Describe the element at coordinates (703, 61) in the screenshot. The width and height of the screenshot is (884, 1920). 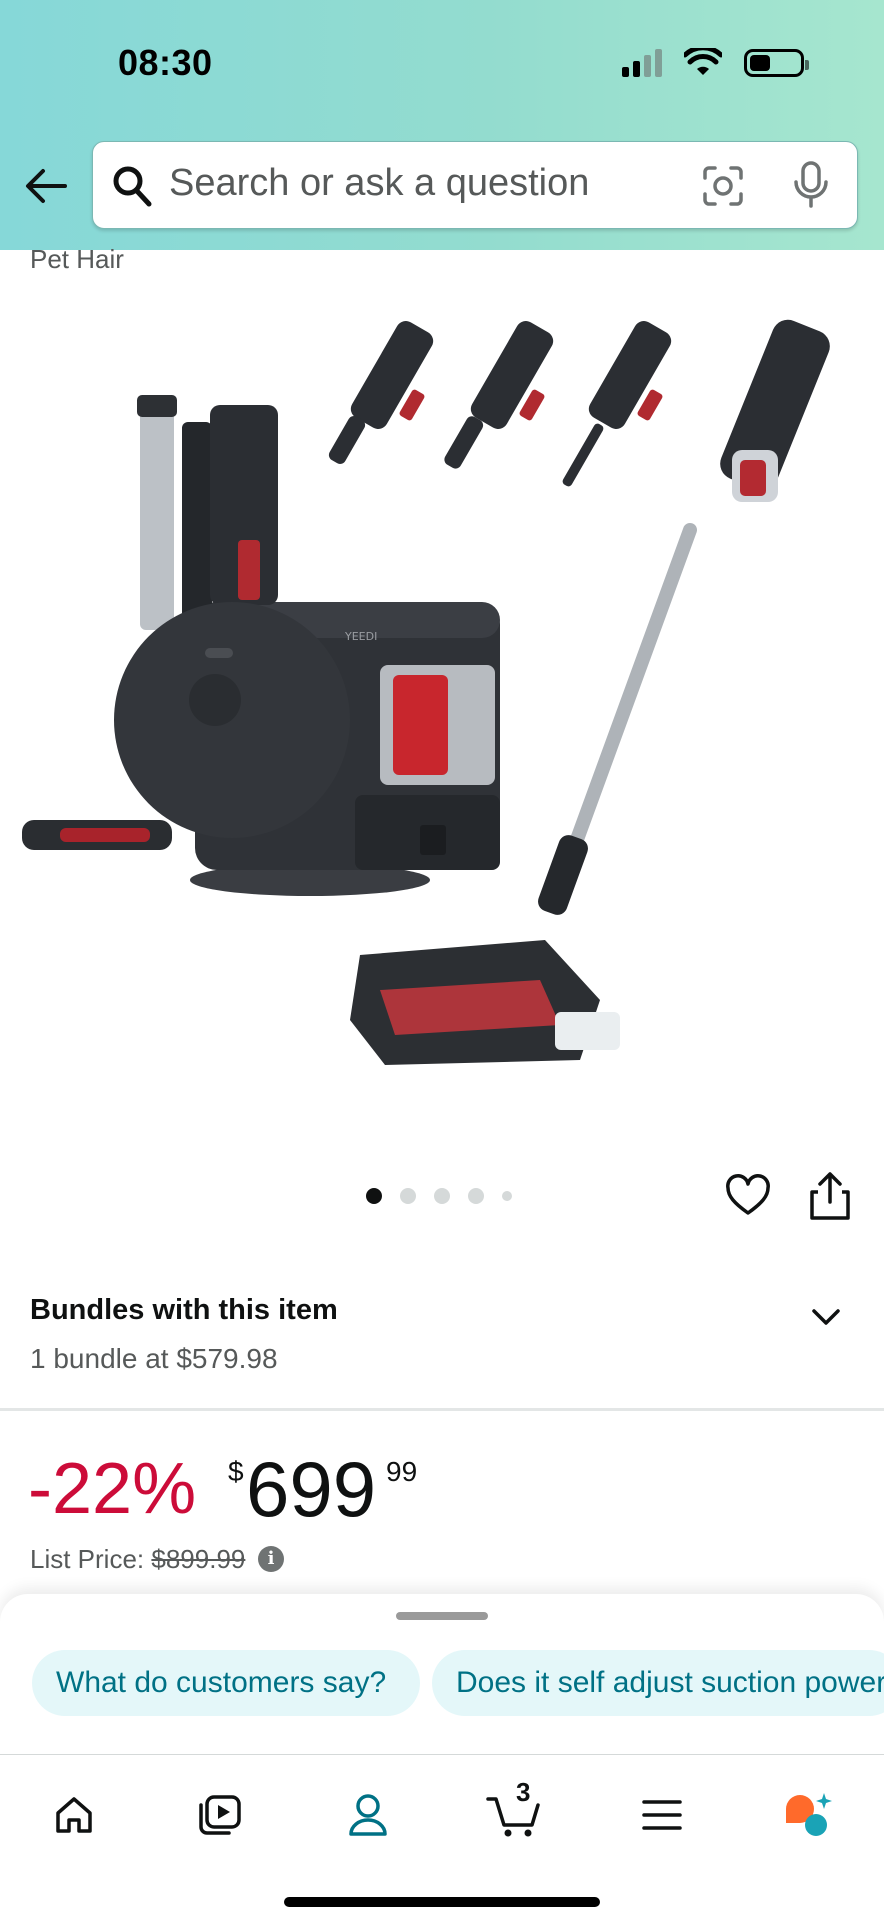
I see `wifi-icon` at that location.